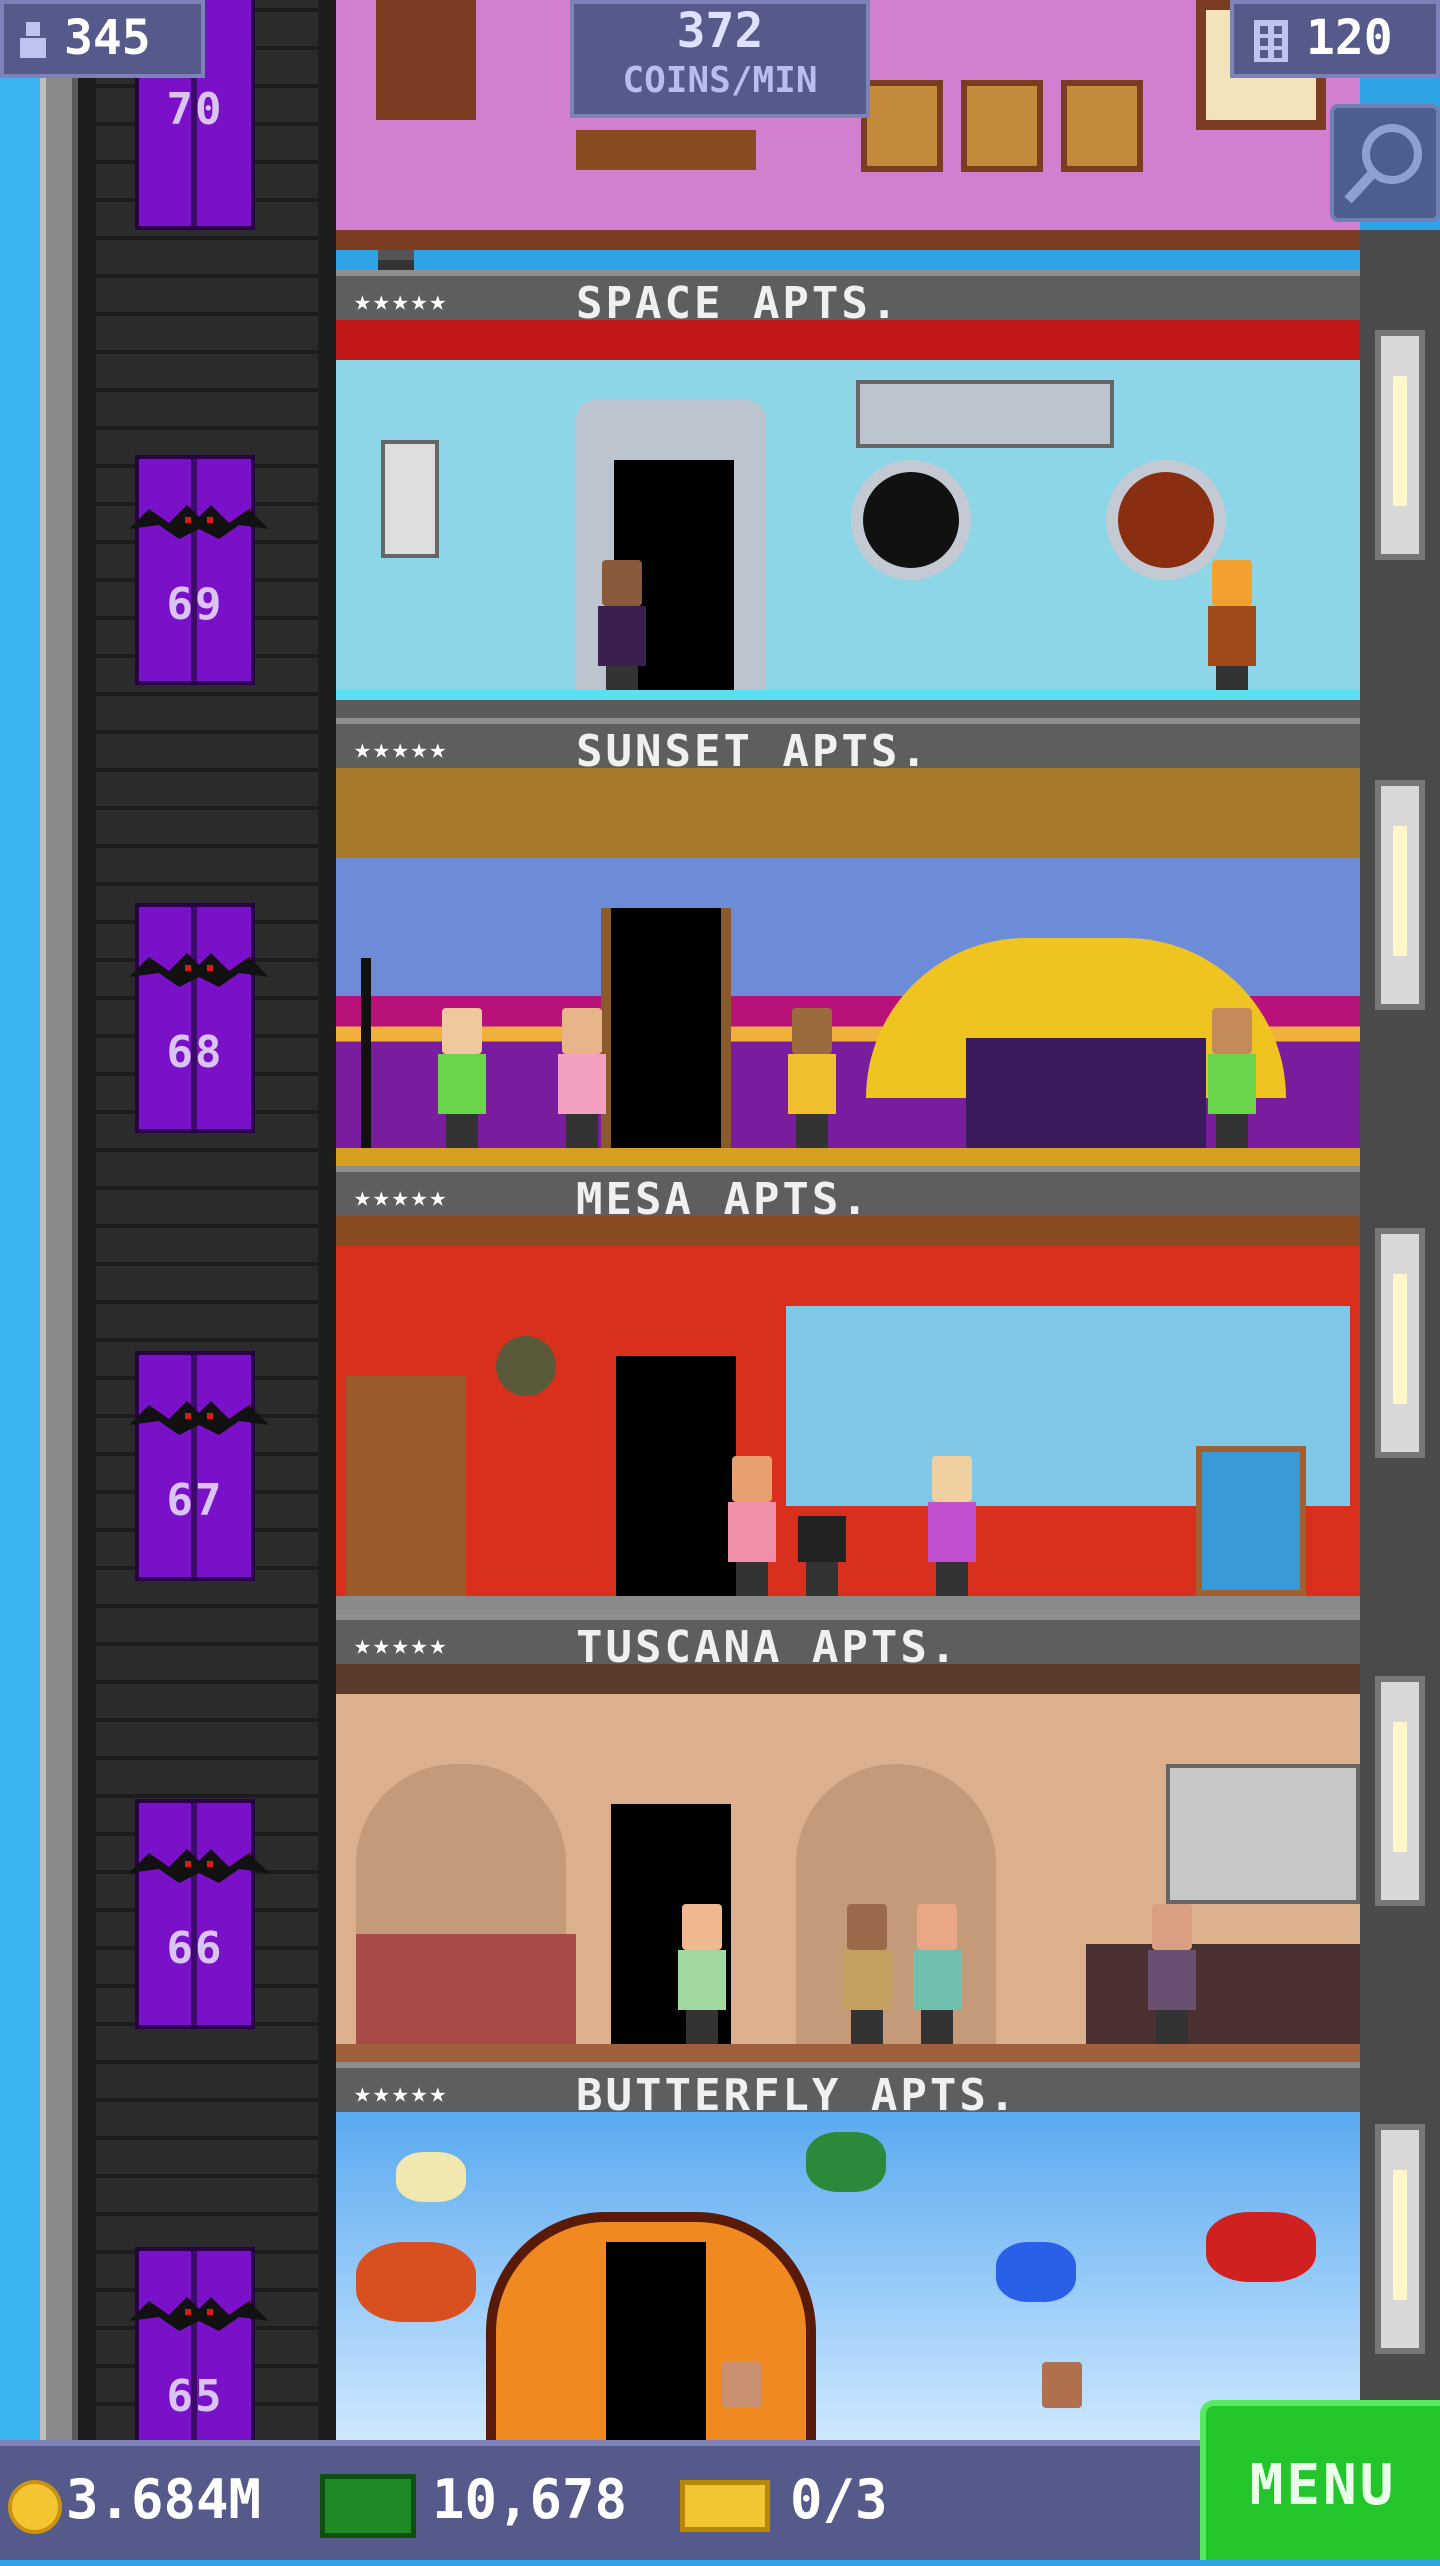 The width and height of the screenshot is (1440, 2566). I want to click on coins-rate-value: 372, so click(720, 31).